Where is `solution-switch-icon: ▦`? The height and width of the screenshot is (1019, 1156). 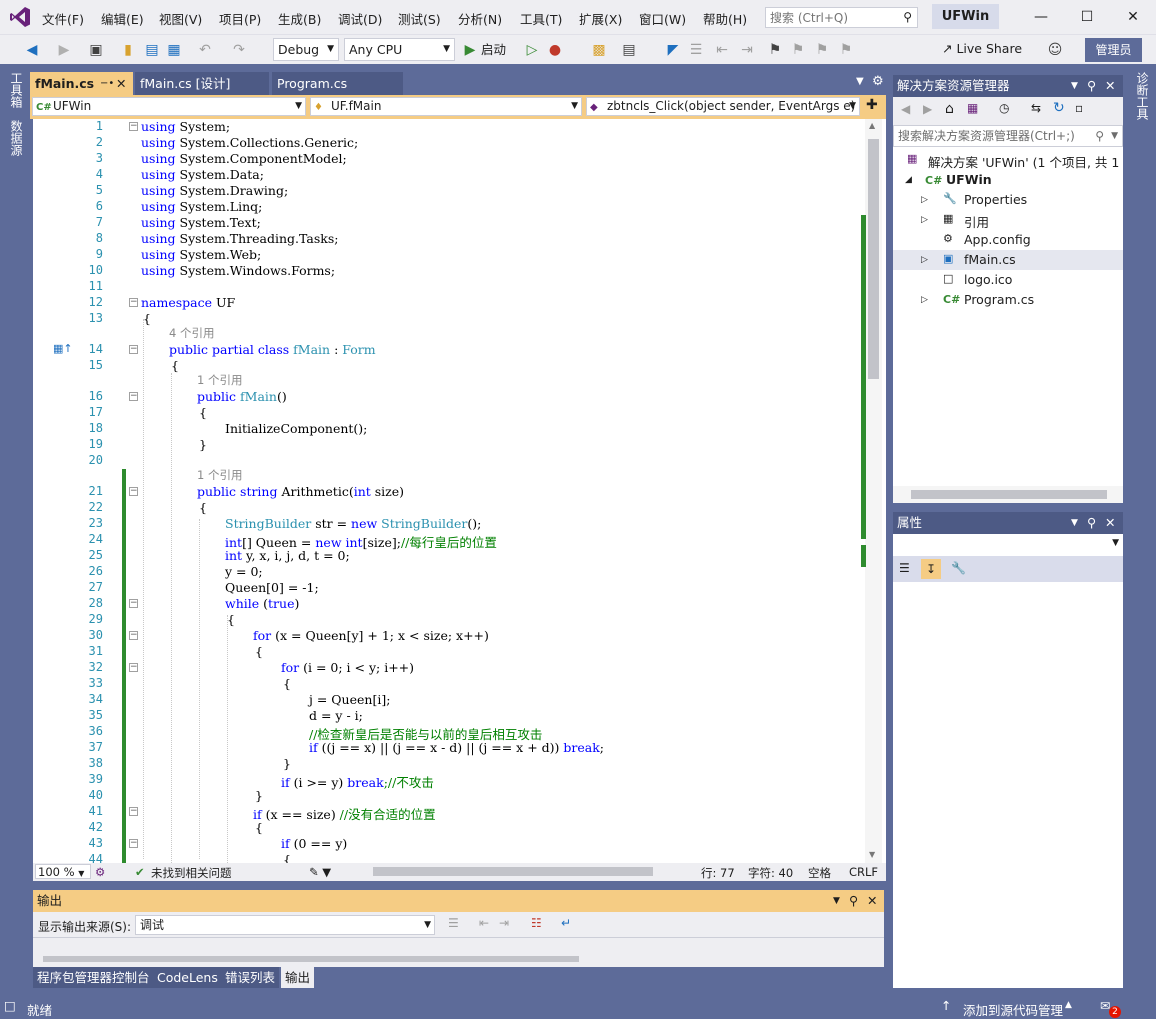
solution-switch-icon: ▦ is located at coordinates (972, 108).